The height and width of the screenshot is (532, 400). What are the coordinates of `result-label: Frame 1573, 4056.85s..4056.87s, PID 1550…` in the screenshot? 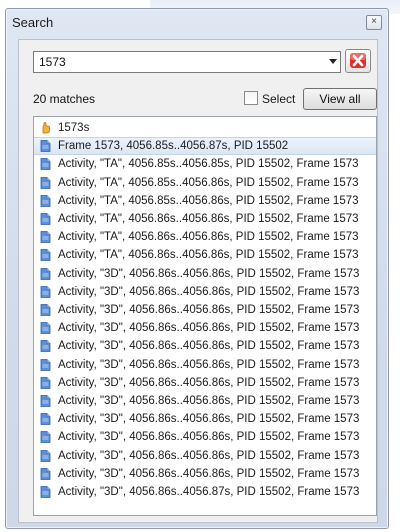 It's located at (173, 146).